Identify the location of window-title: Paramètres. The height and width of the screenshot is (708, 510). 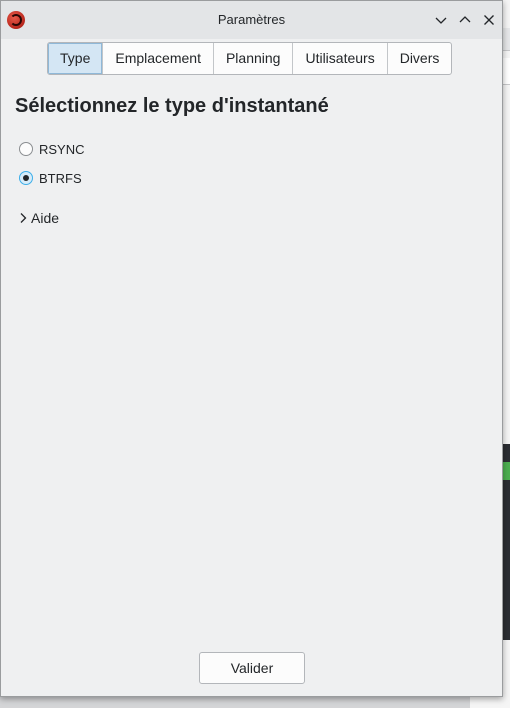
(251, 19).